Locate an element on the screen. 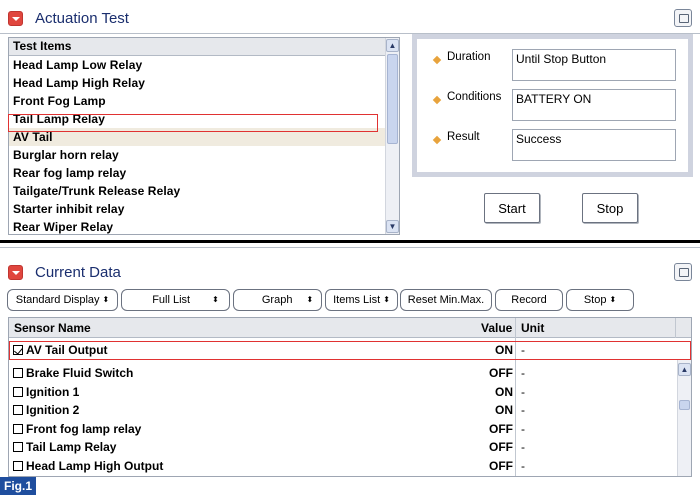  record-label: Record is located at coordinates (529, 300).